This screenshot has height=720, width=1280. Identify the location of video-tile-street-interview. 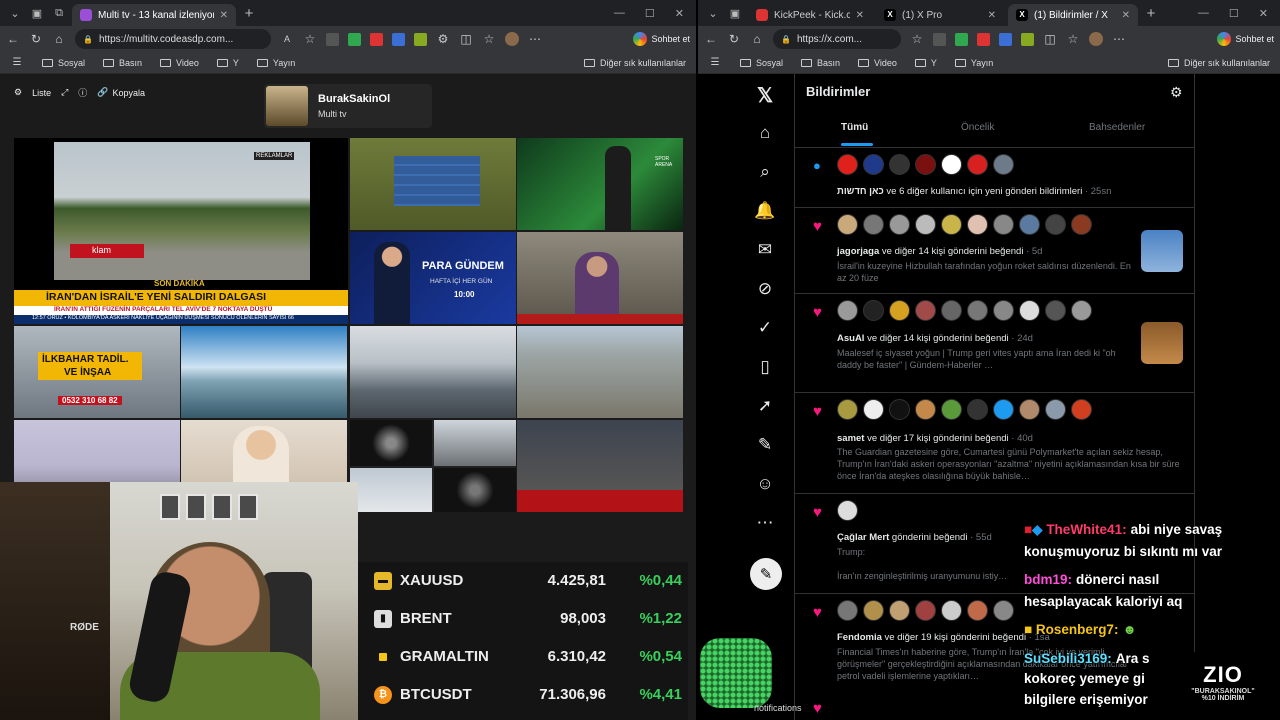
(600, 278).